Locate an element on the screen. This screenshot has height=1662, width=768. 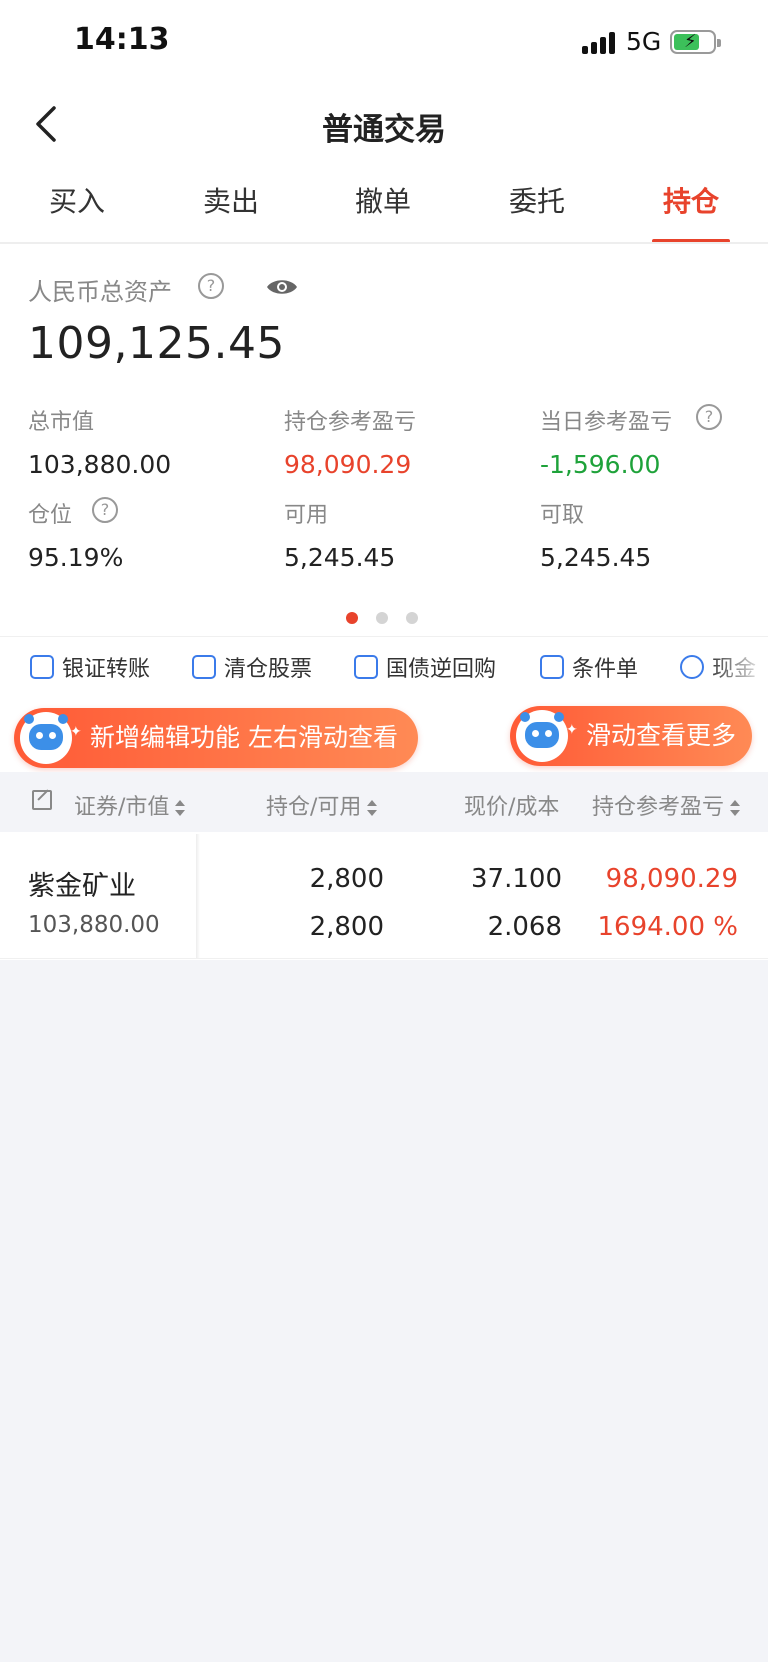
header-security: 证券/市值 is located at coordinates (130, 805).